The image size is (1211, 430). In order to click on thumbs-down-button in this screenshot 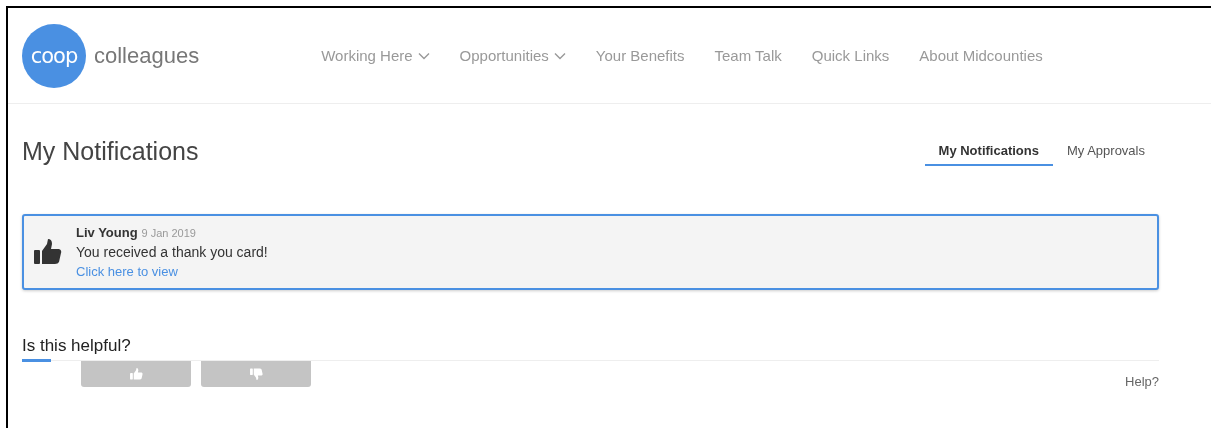, I will do `click(256, 374)`.